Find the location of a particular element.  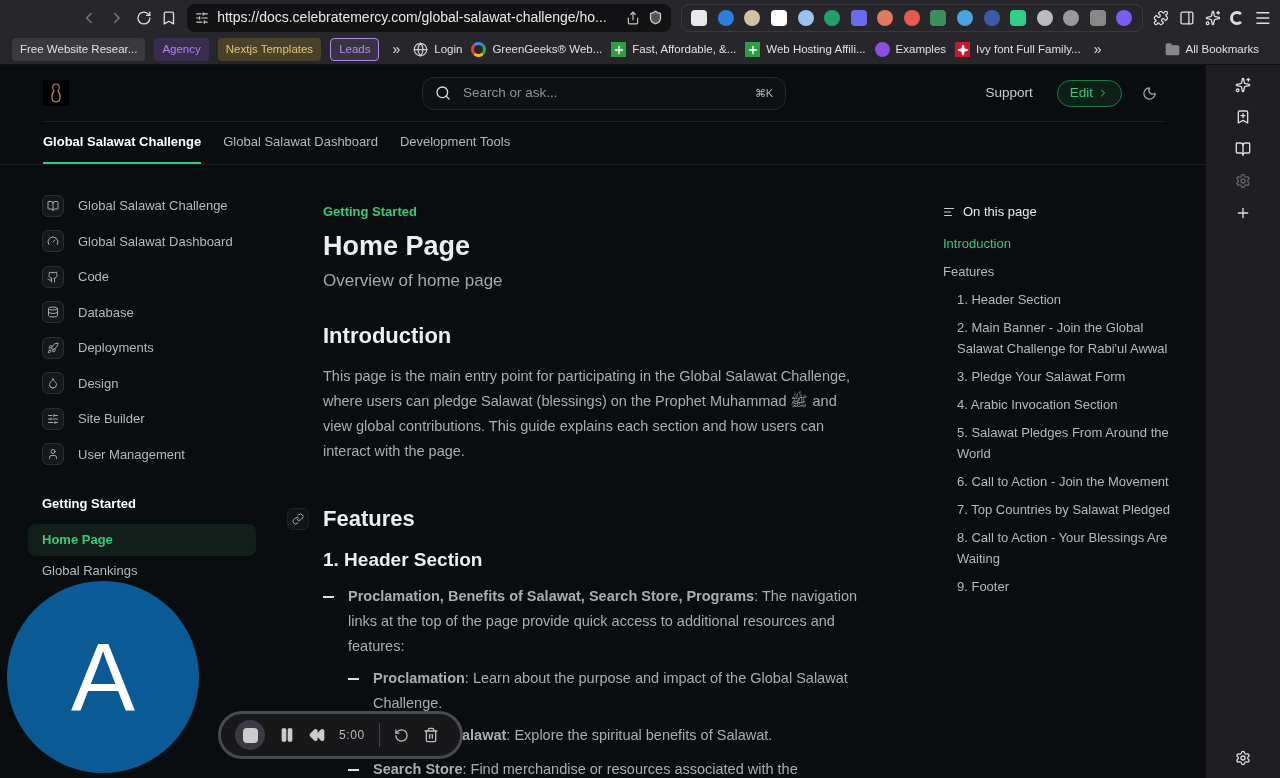

globe-icon is located at coordinates (421, 49).